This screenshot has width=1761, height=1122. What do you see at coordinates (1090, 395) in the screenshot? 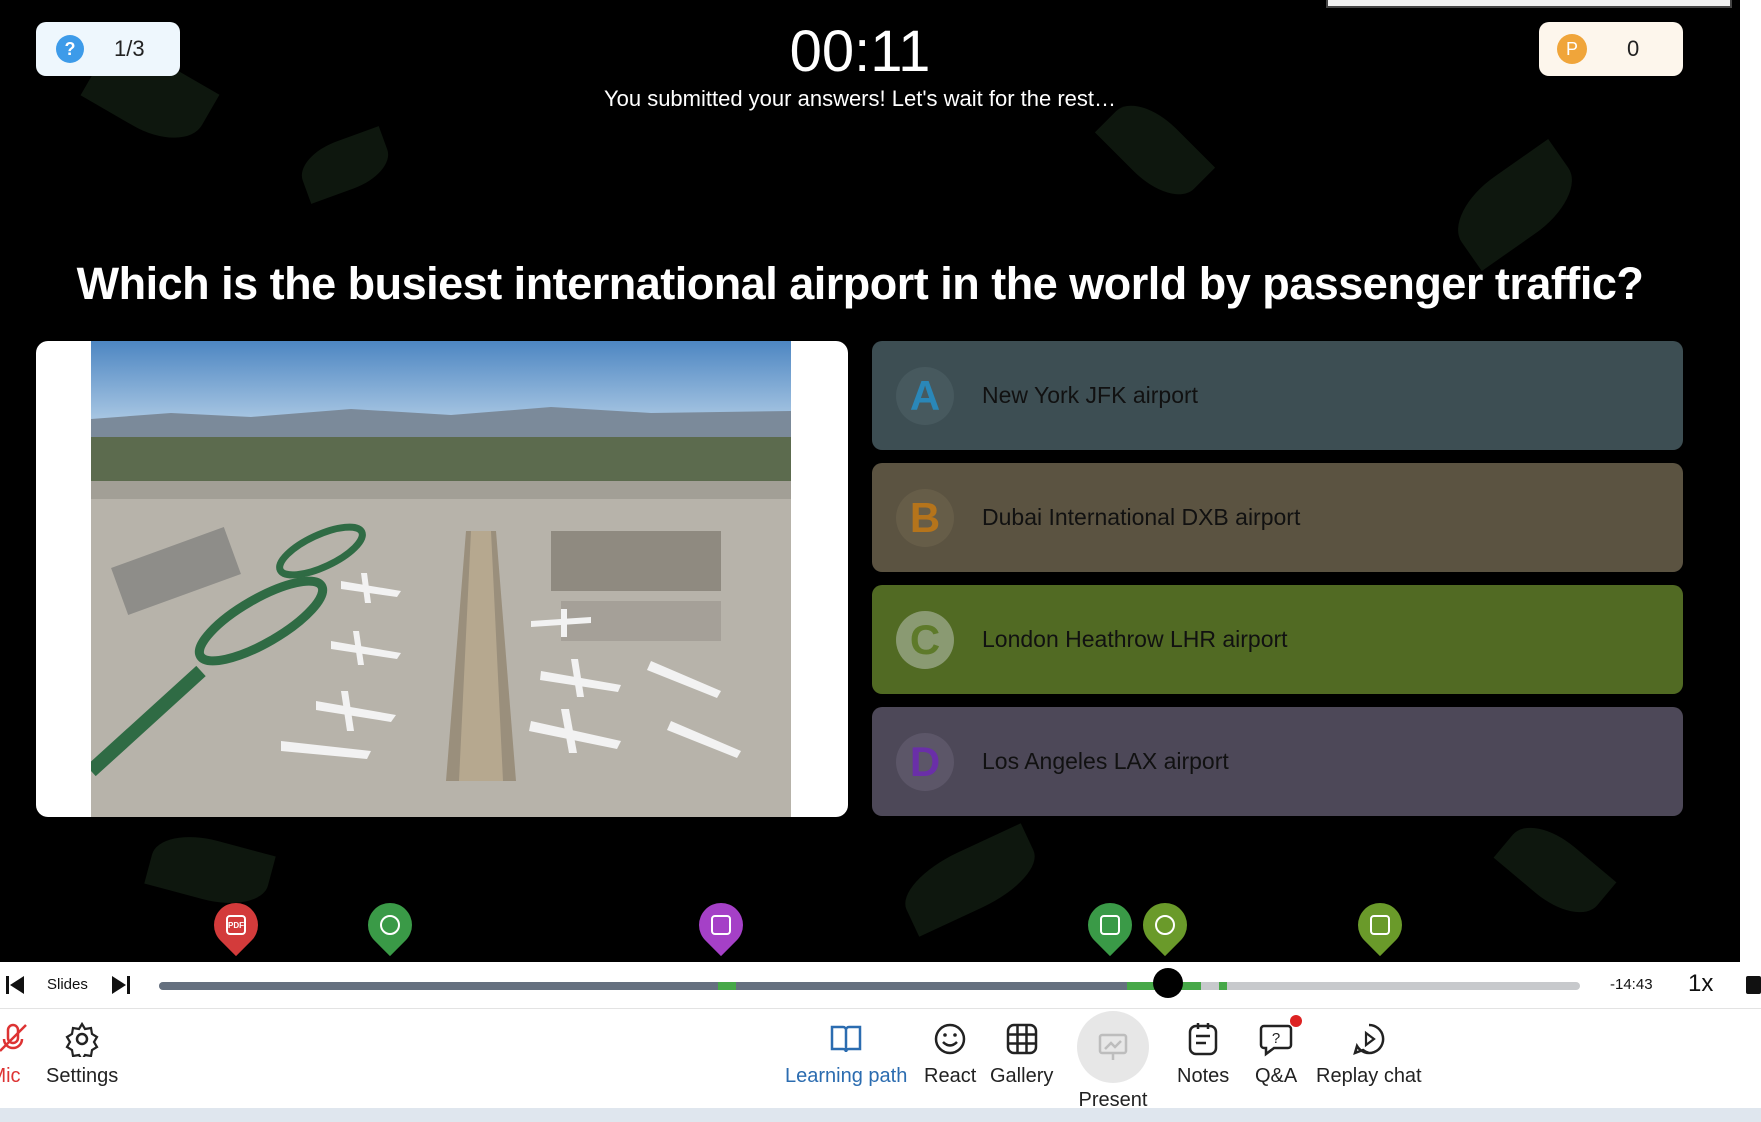
I see `answer-text: New York JFK airport` at bounding box center [1090, 395].